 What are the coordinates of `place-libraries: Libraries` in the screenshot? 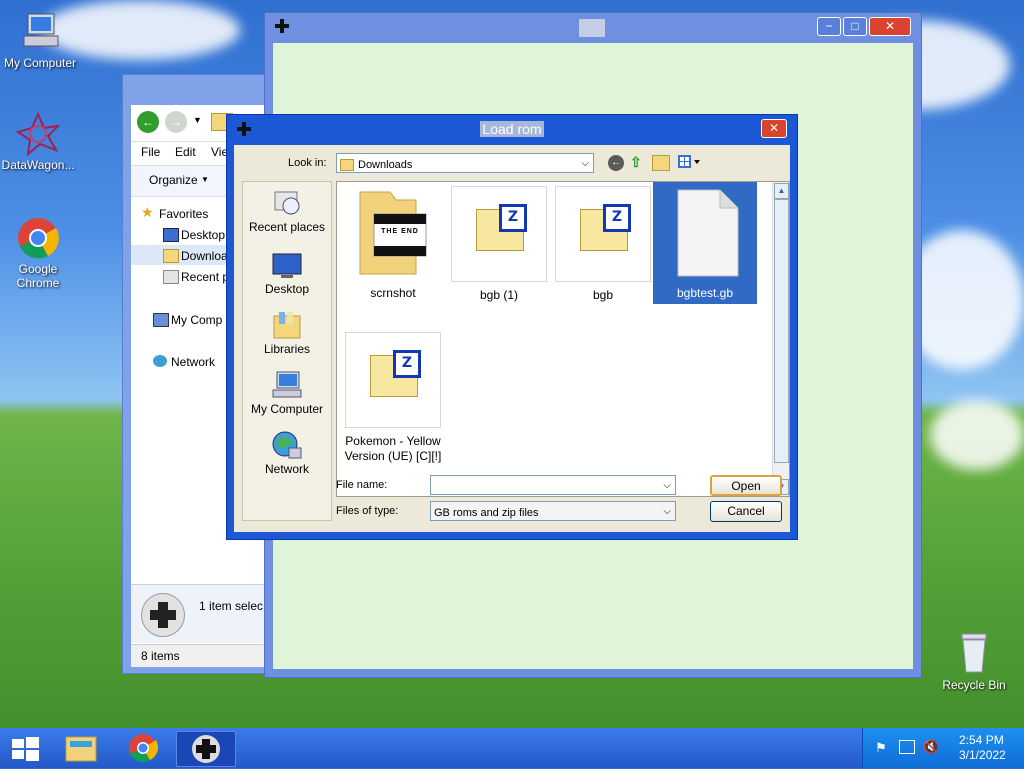 It's located at (287, 333).